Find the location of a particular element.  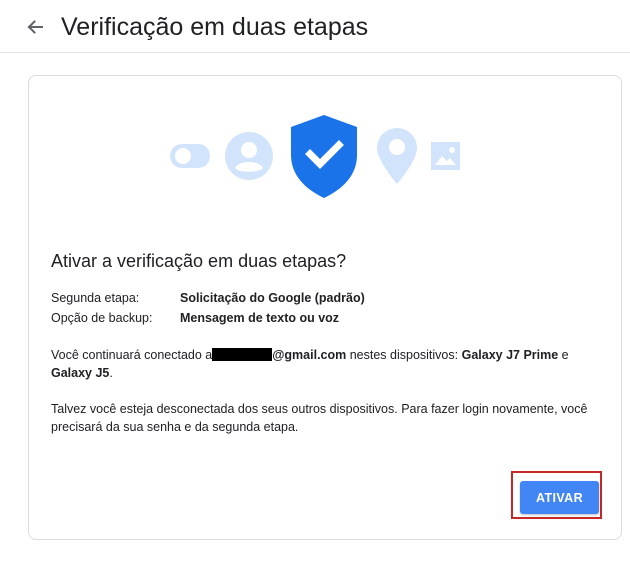

shield-check-icon is located at coordinates (324, 156).